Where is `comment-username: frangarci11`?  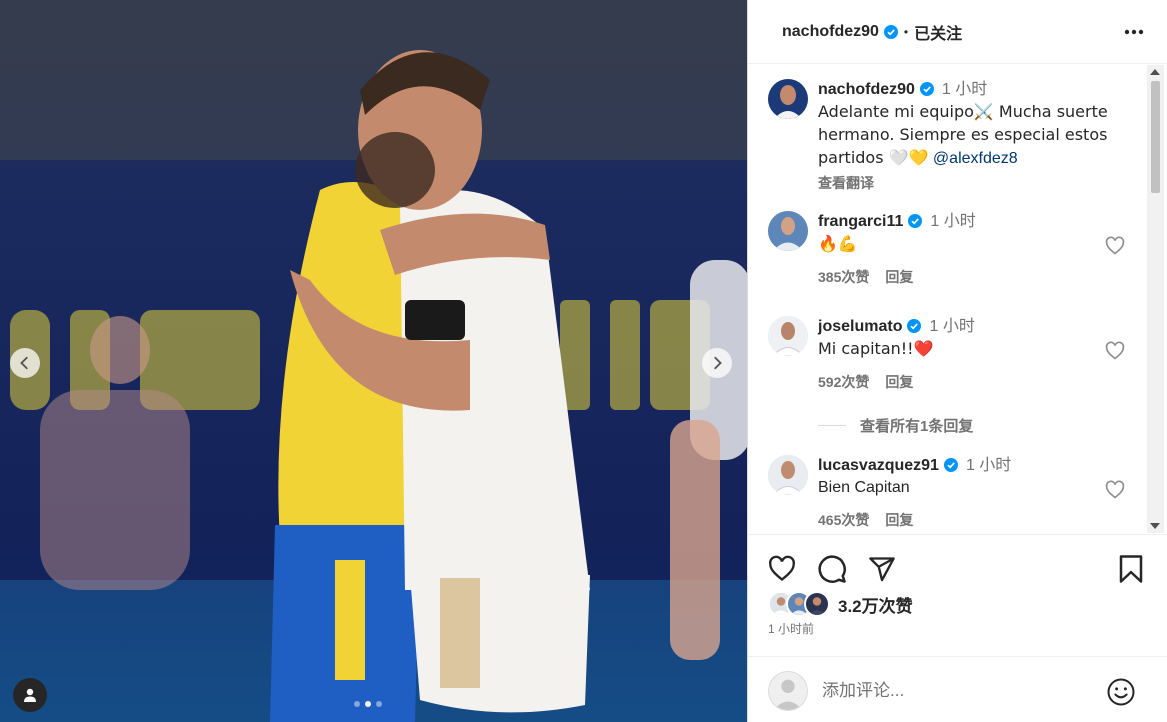
comment-username: frangarci11 is located at coordinates (860, 221).